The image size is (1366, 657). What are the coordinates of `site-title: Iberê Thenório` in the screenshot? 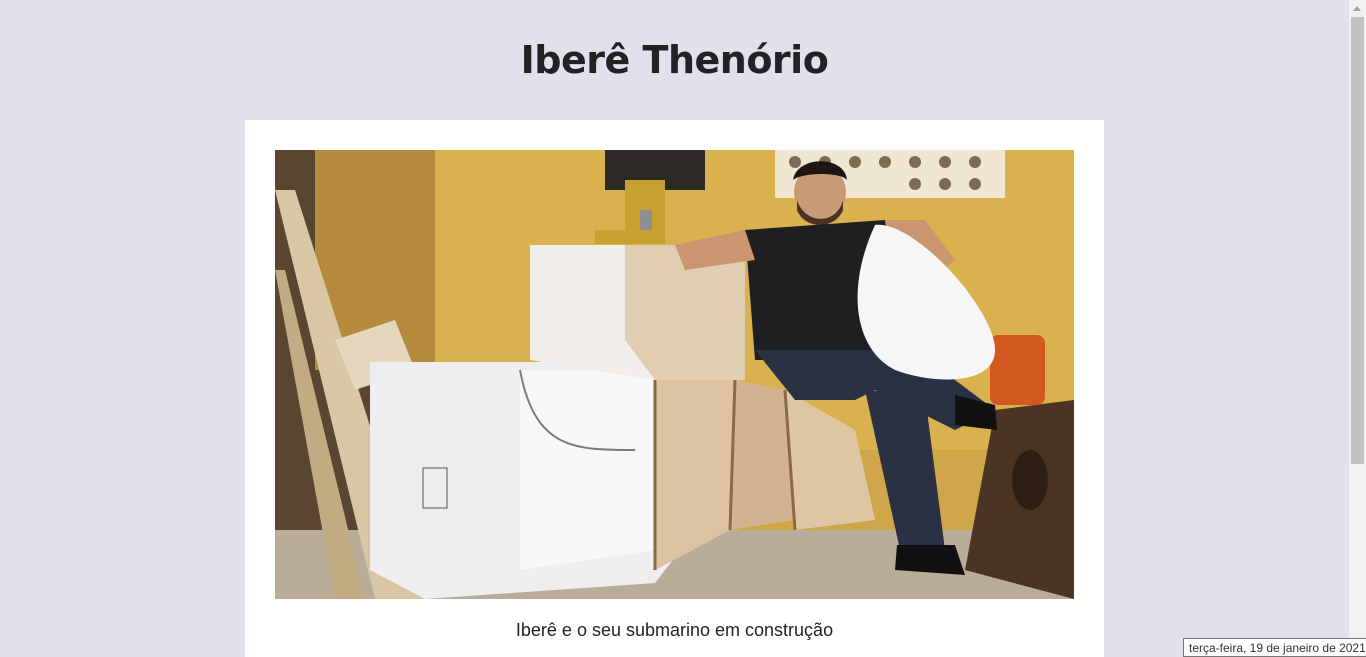 It's located at (674, 60).